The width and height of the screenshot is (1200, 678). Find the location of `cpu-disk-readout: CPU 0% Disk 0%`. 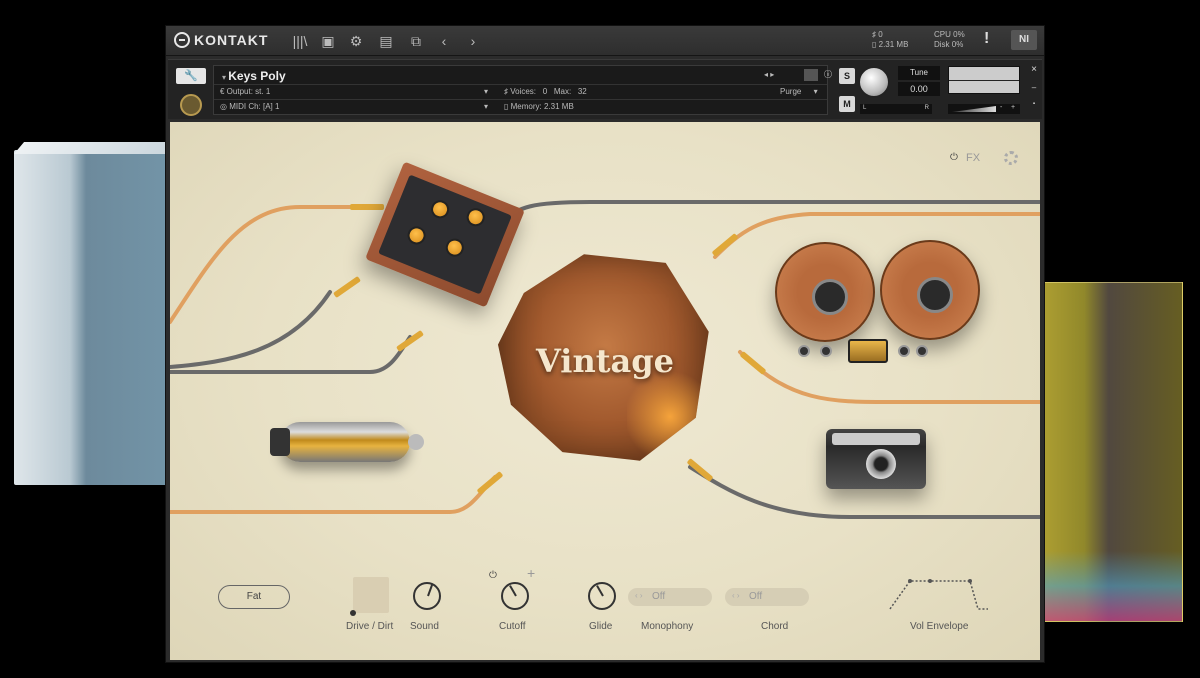

cpu-disk-readout: CPU 0% Disk 0% is located at coordinates (949, 39).